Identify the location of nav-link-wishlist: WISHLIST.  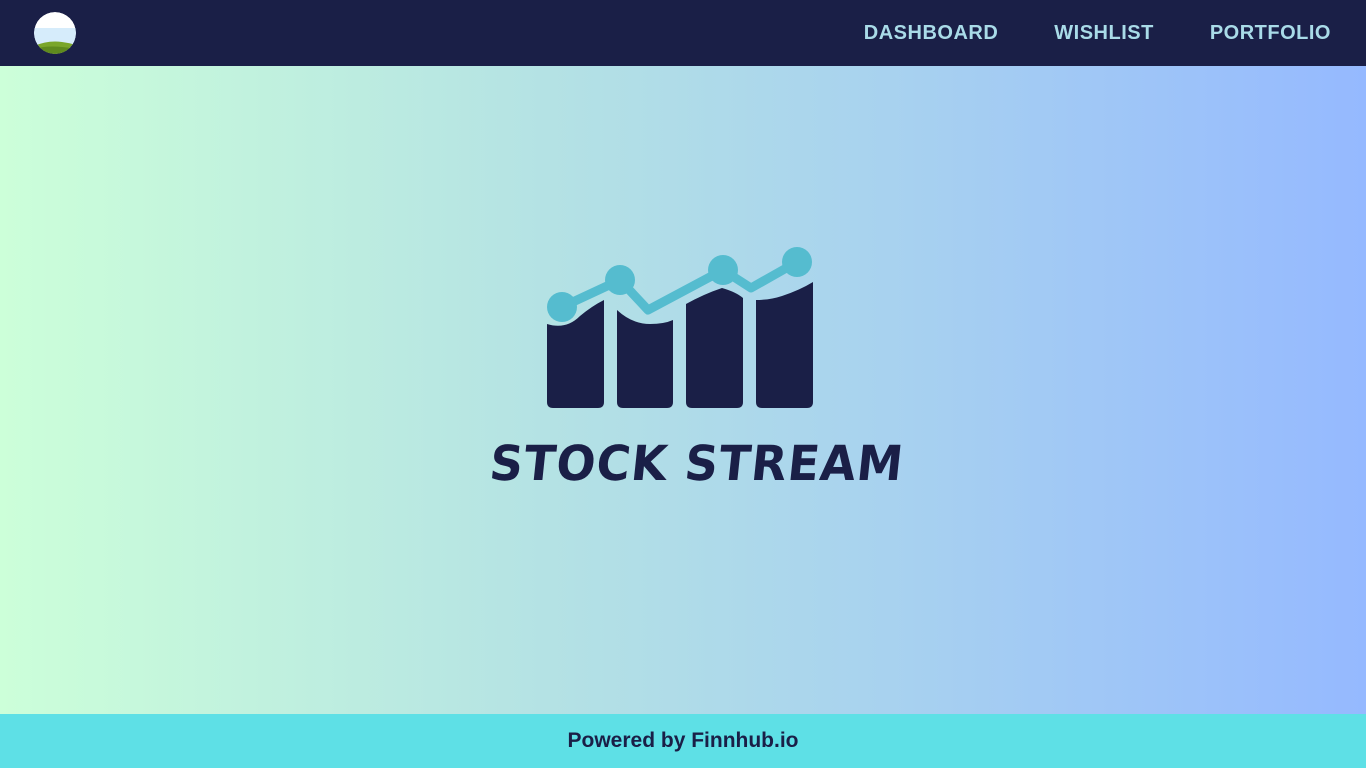
(1104, 33).